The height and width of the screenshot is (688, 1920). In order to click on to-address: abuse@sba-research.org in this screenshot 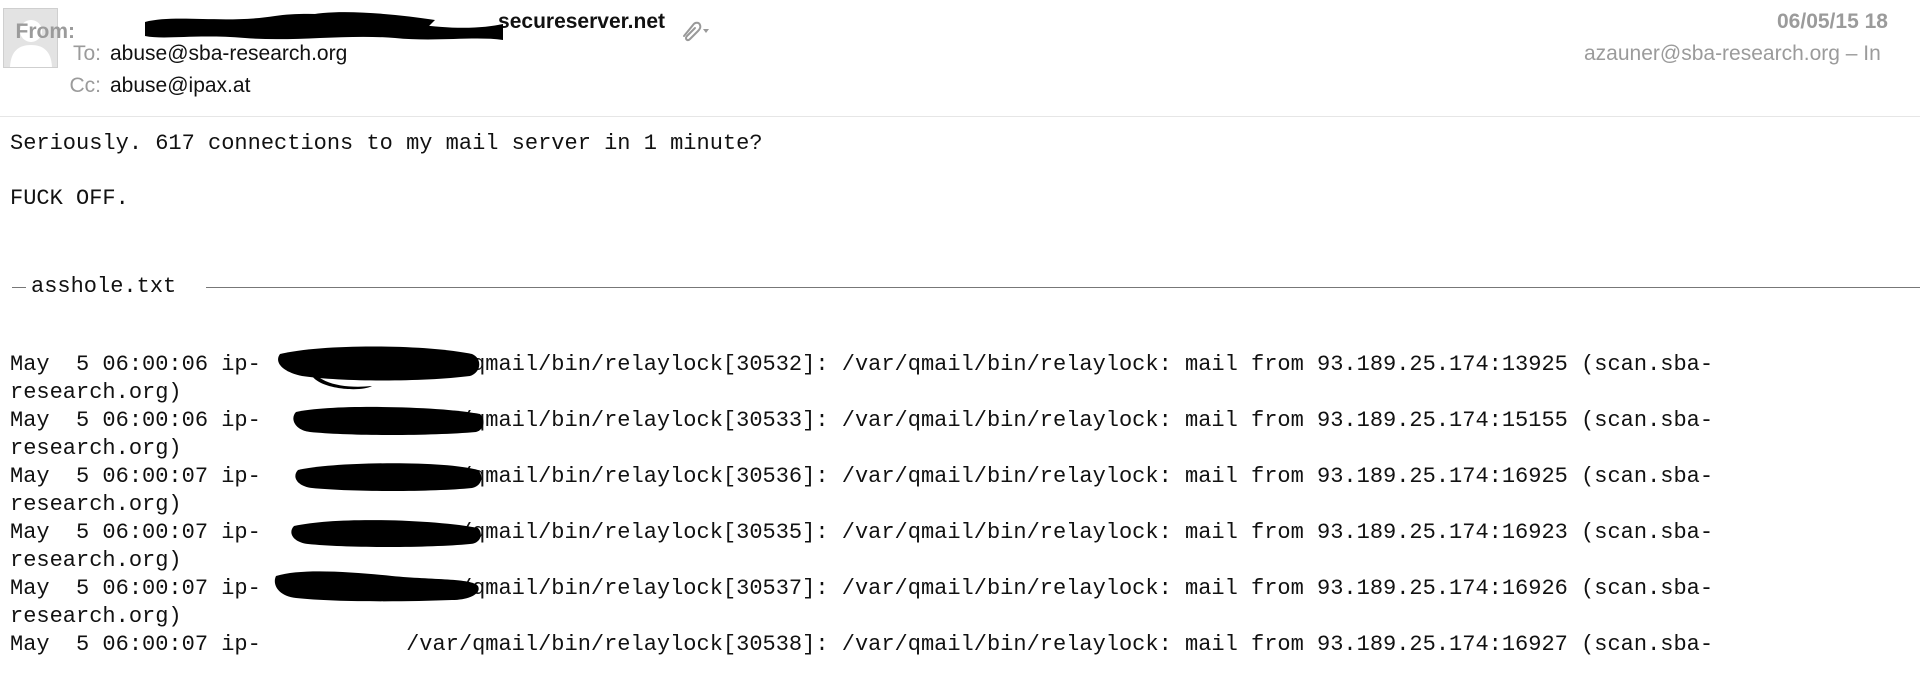, I will do `click(228, 54)`.